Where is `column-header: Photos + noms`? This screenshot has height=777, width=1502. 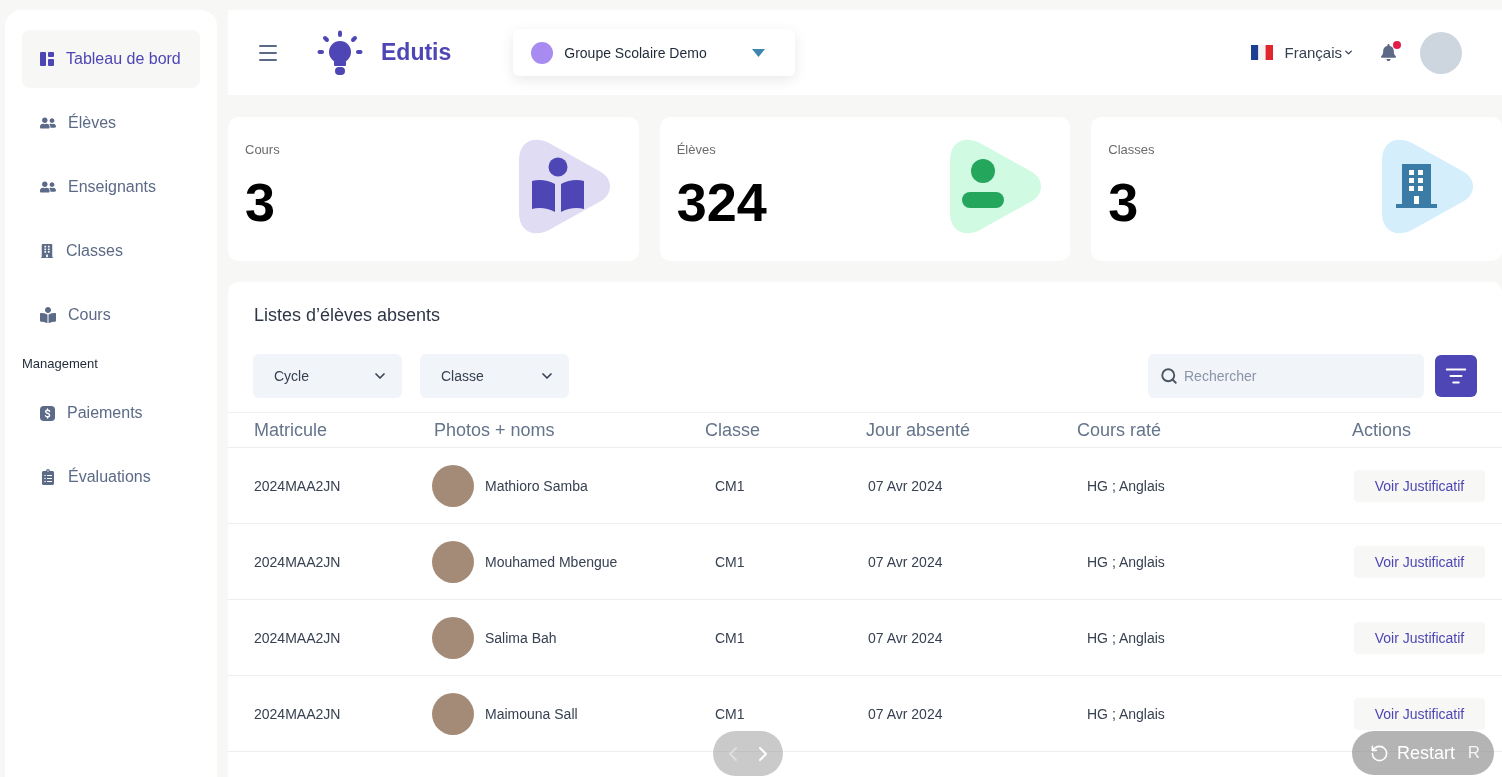 column-header: Photos + noms is located at coordinates (494, 430).